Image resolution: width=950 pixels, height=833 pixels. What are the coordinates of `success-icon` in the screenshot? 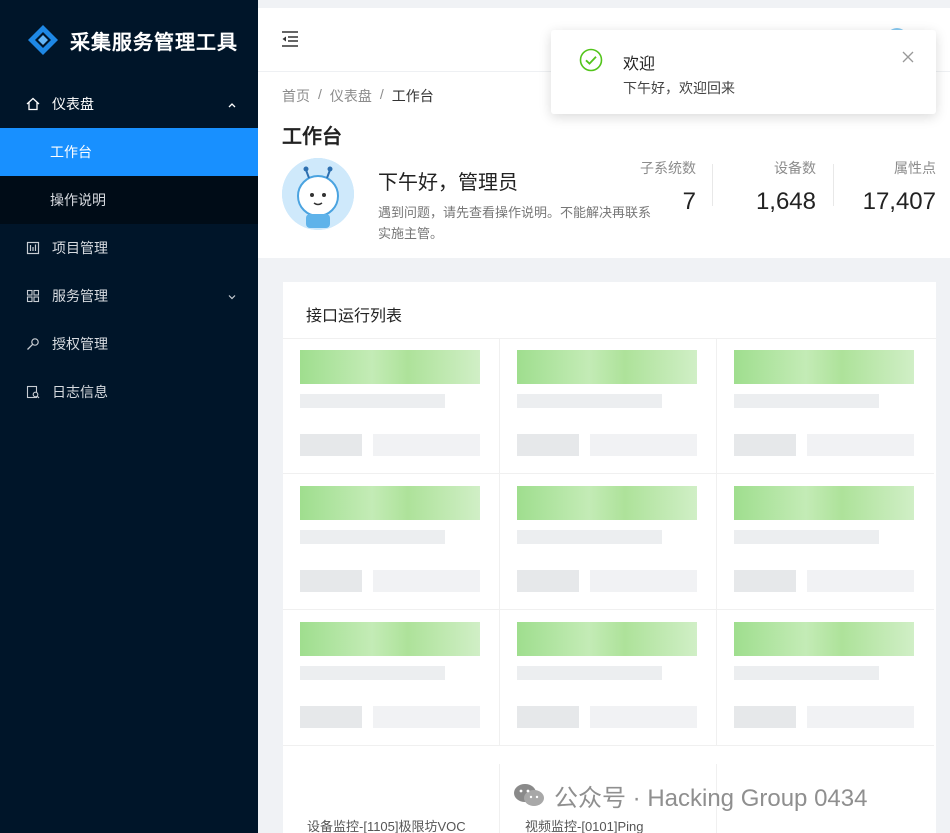 It's located at (591, 60).